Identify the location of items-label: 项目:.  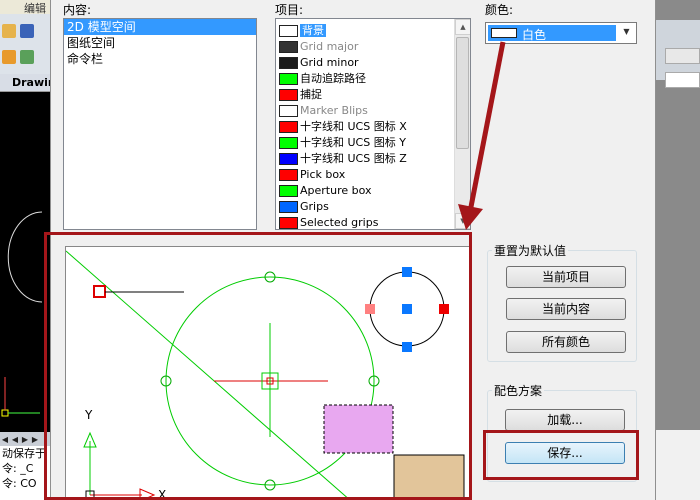
(289, 10).